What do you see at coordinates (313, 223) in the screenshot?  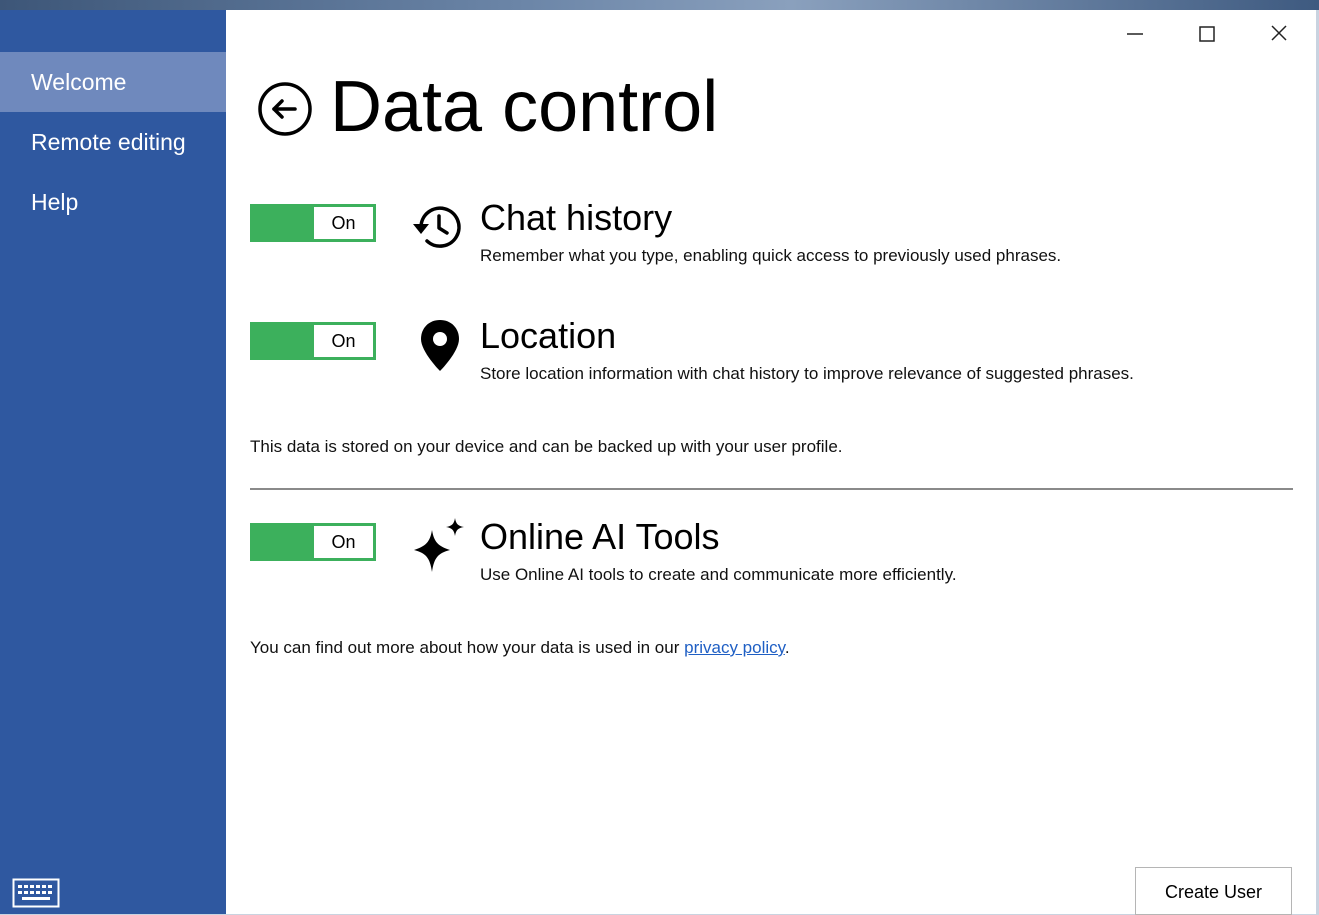 I see `chat-history-toggle: On` at bounding box center [313, 223].